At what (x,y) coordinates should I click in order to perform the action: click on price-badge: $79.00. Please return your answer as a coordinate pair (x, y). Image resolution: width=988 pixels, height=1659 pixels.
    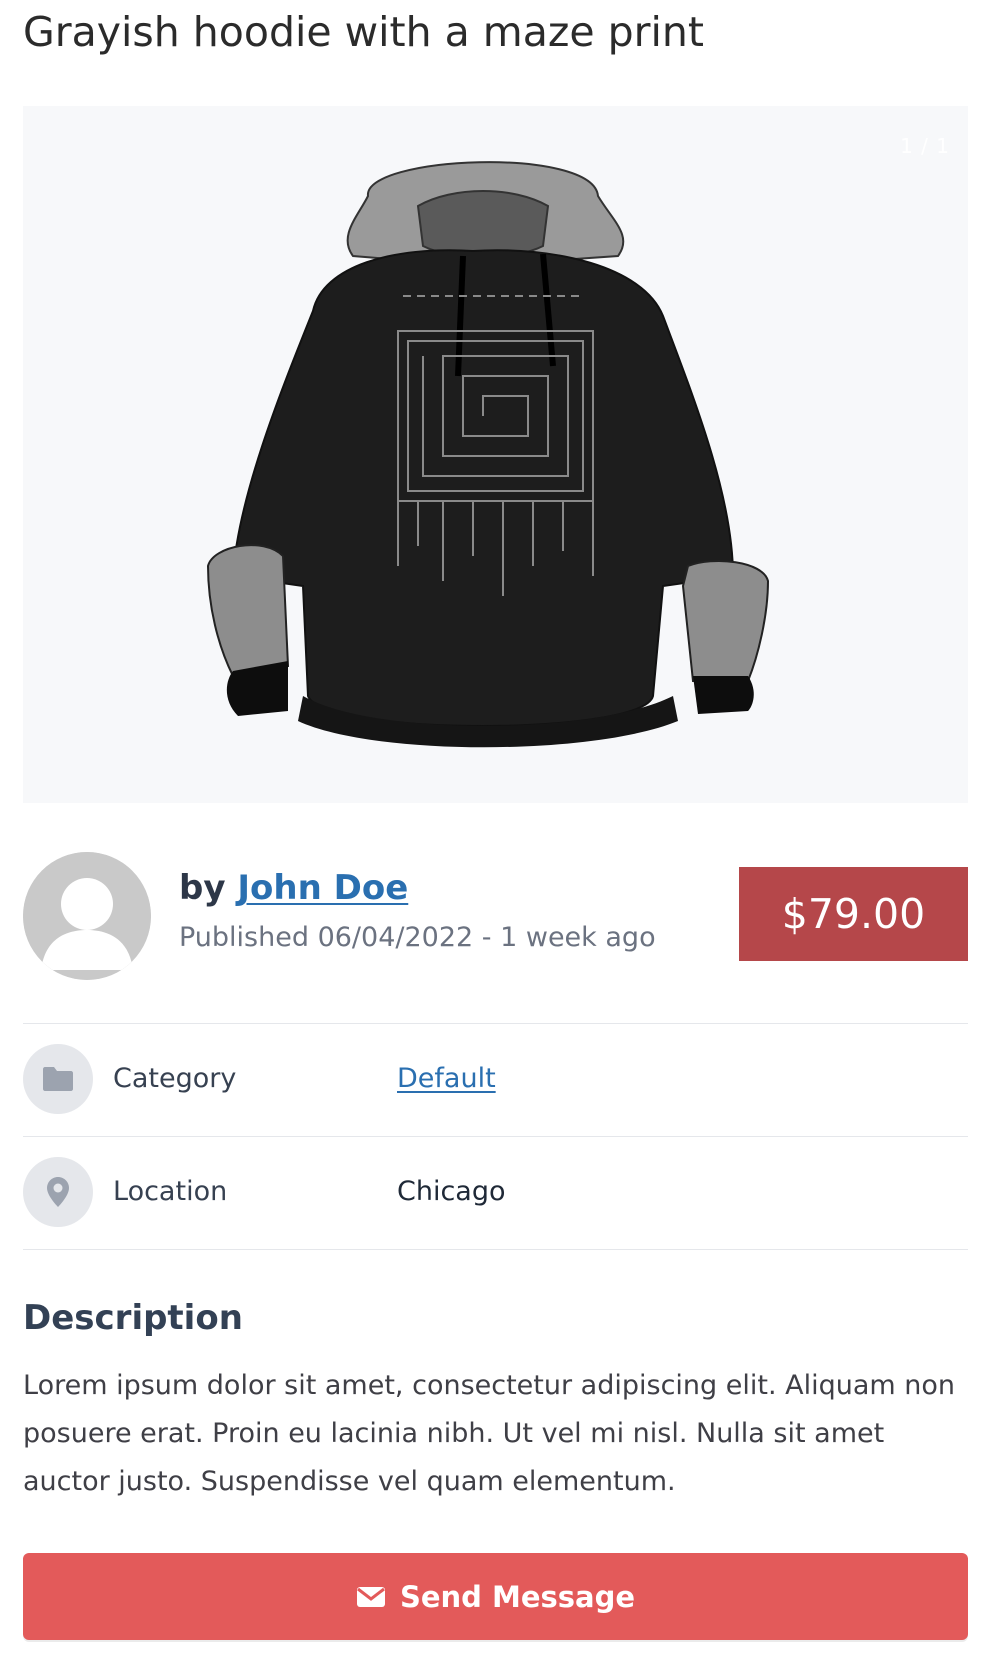
    Looking at the image, I should click on (853, 914).